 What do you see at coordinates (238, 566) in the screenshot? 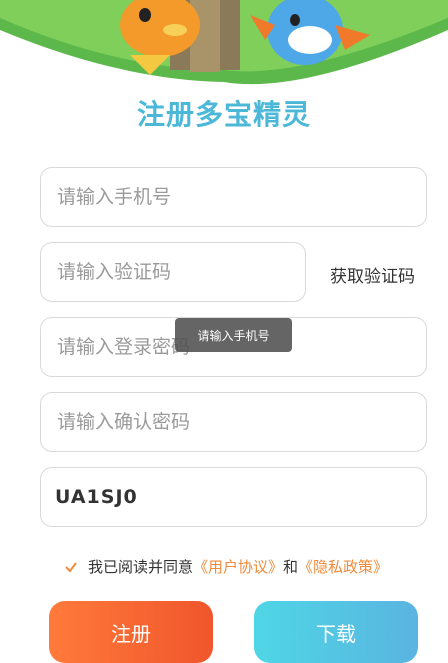
I see `user-agreement-link: 《用户协议》` at bounding box center [238, 566].